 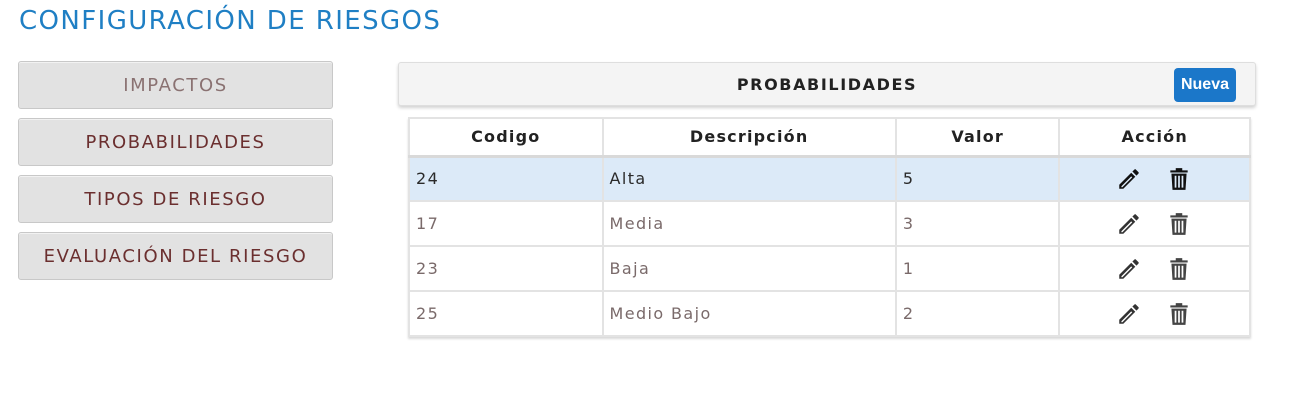 What do you see at coordinates (977, 268) in the screenshot?
I see `cell-valor: 1` at bounding box center [977, 268].